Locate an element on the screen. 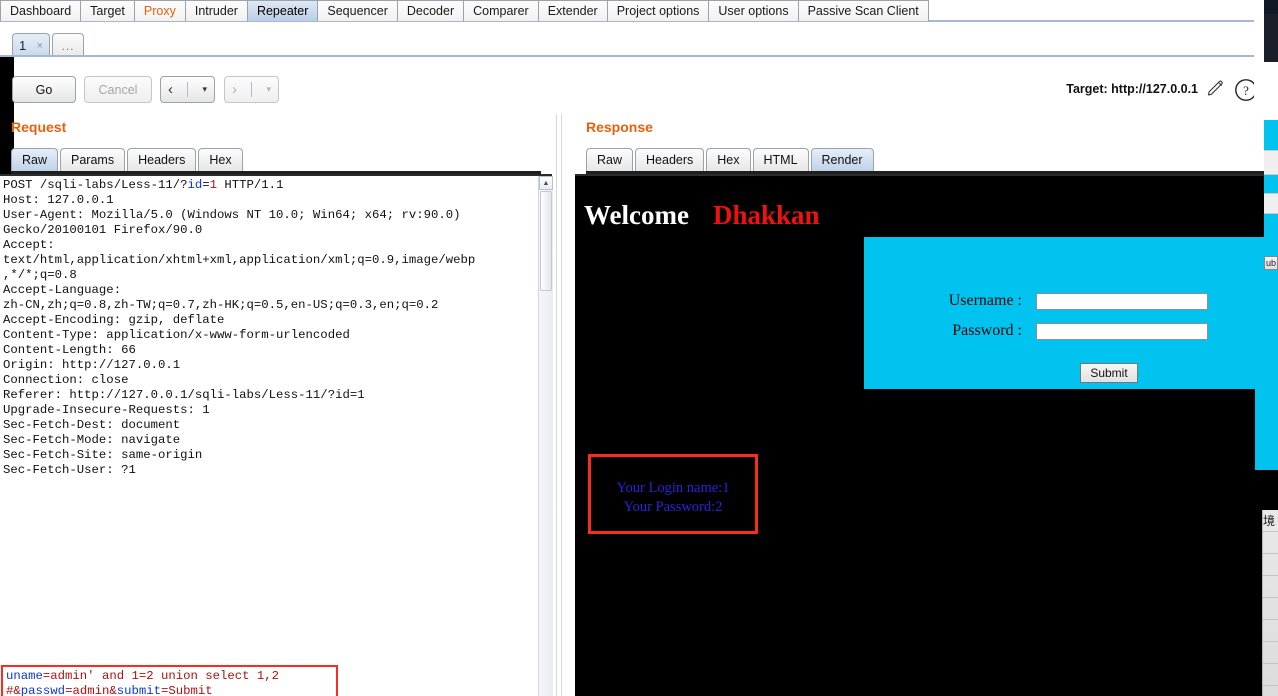 Image resolution: width=1278 pixels, height=696 pixels. request-line-param-value: 1 is located at coordinates (213, 185).